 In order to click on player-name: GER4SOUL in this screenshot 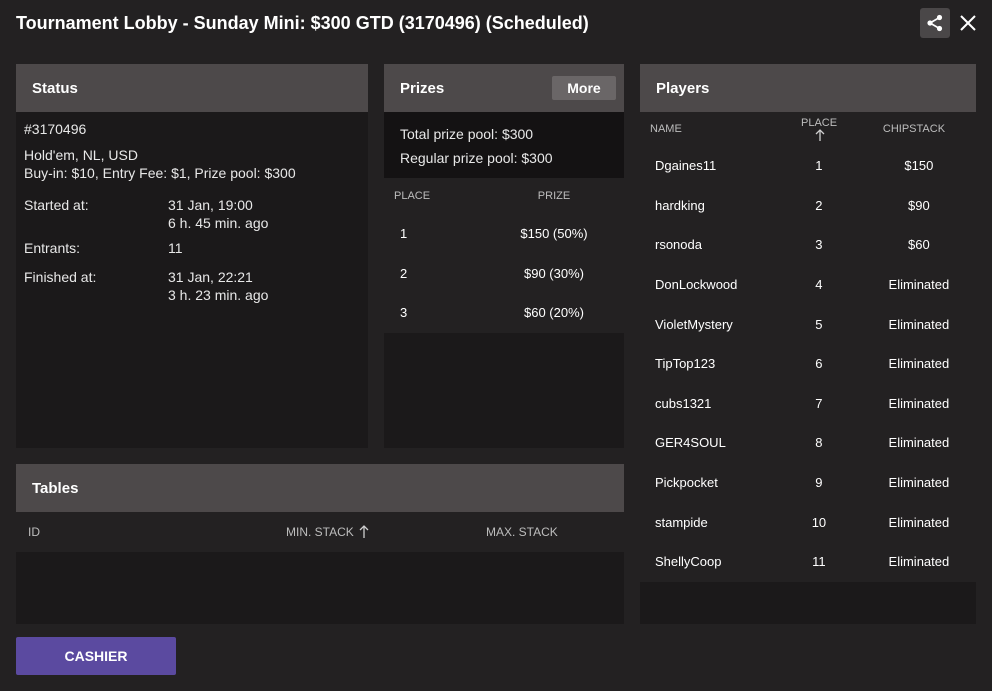, I will do `click(690, 443)`.